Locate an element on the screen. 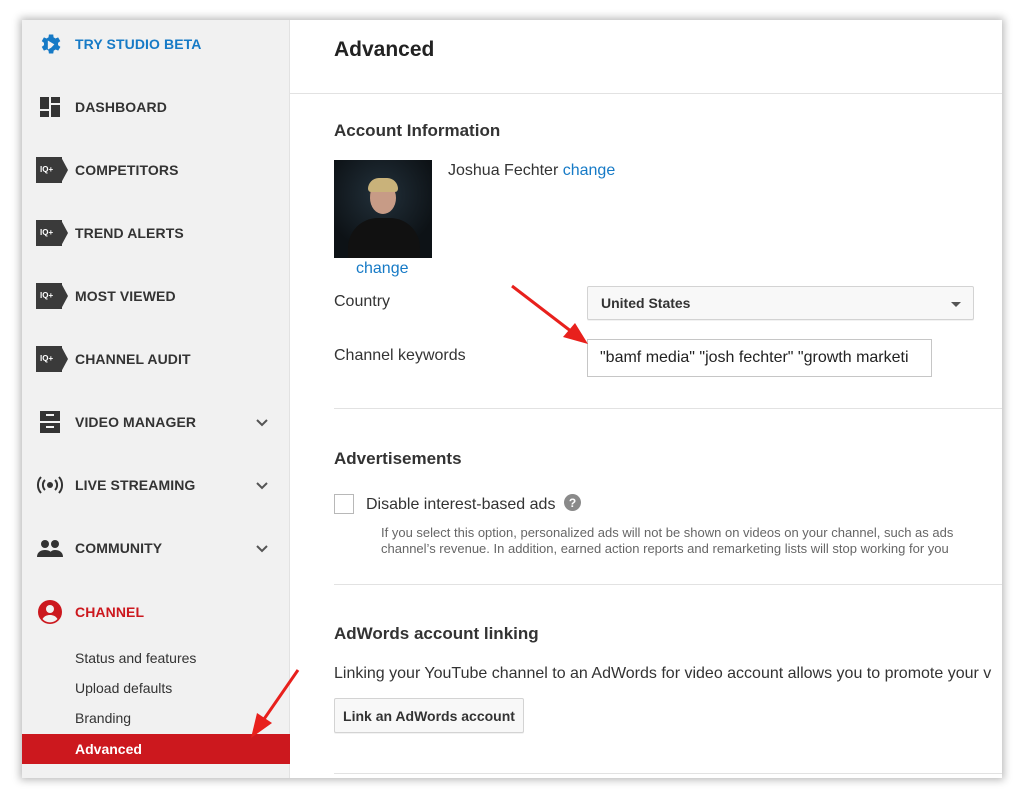 The image size is (1024, 803). community-icon is located at coordinates (50, 548).